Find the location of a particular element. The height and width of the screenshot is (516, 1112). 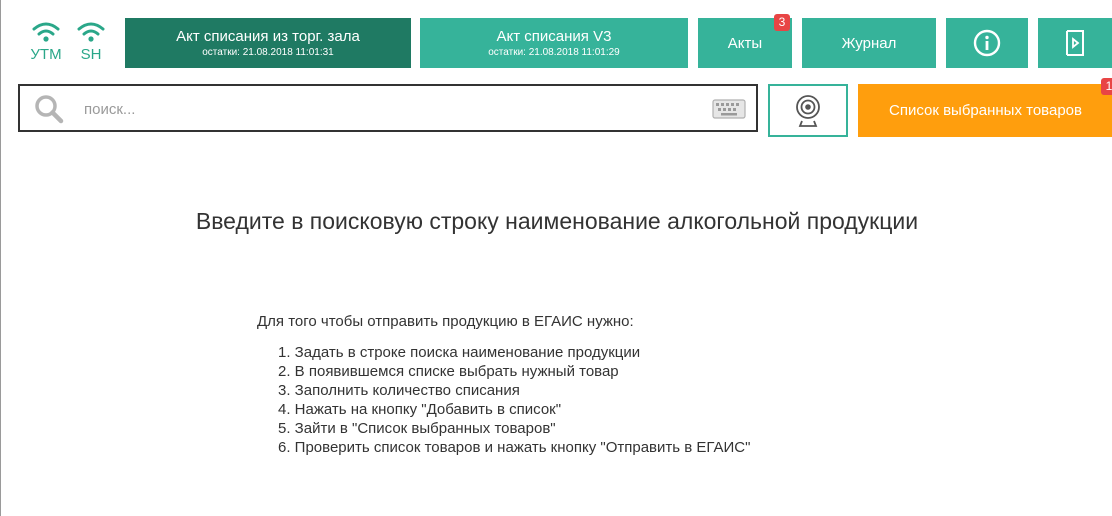

selected-products-label: Список выбранных товаров is located at coordinates (985, 110).